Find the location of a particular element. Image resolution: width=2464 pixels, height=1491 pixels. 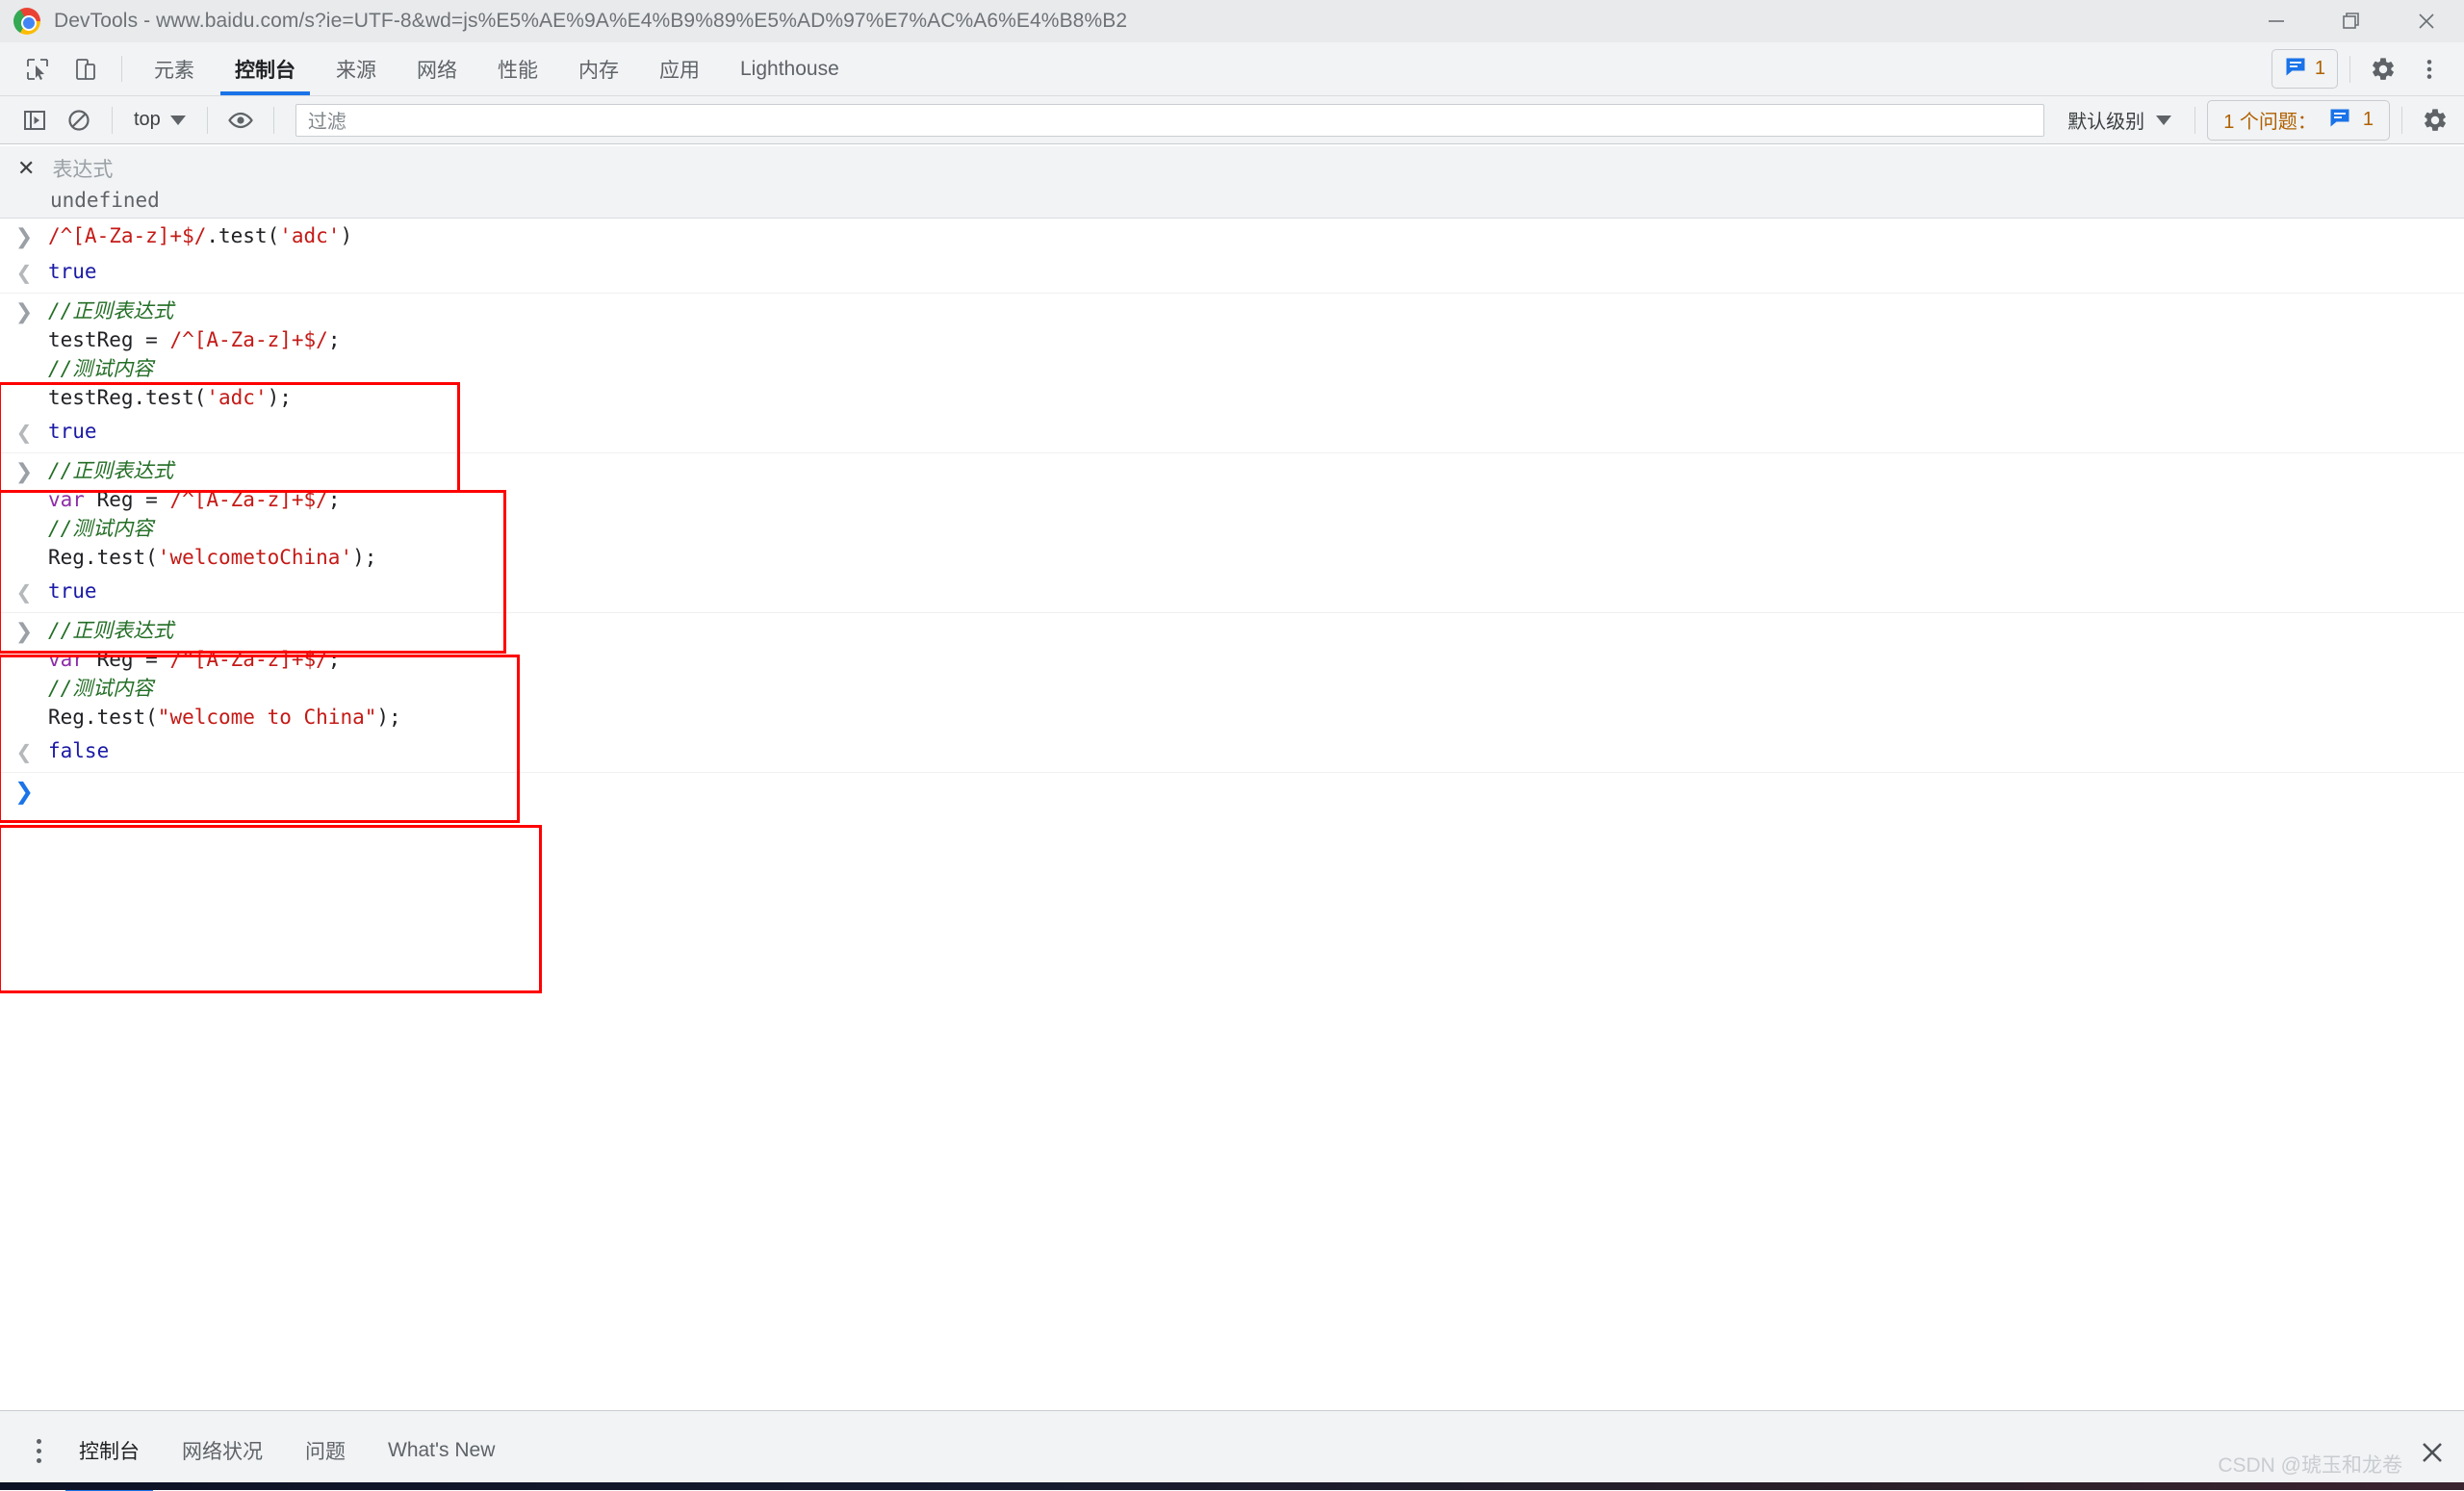

annotation-box is located at coordinates (271, 909).